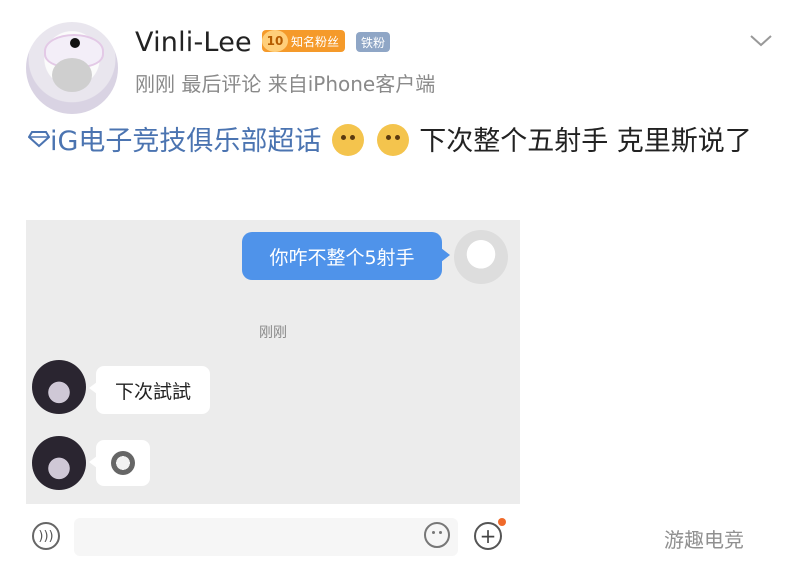 The height and width of the screenshot is (564, 788). Describe the element at coordinates (585, 141) in the screenshot. I see `post-text: 下次整个五射手 克里斯说了` at that location.